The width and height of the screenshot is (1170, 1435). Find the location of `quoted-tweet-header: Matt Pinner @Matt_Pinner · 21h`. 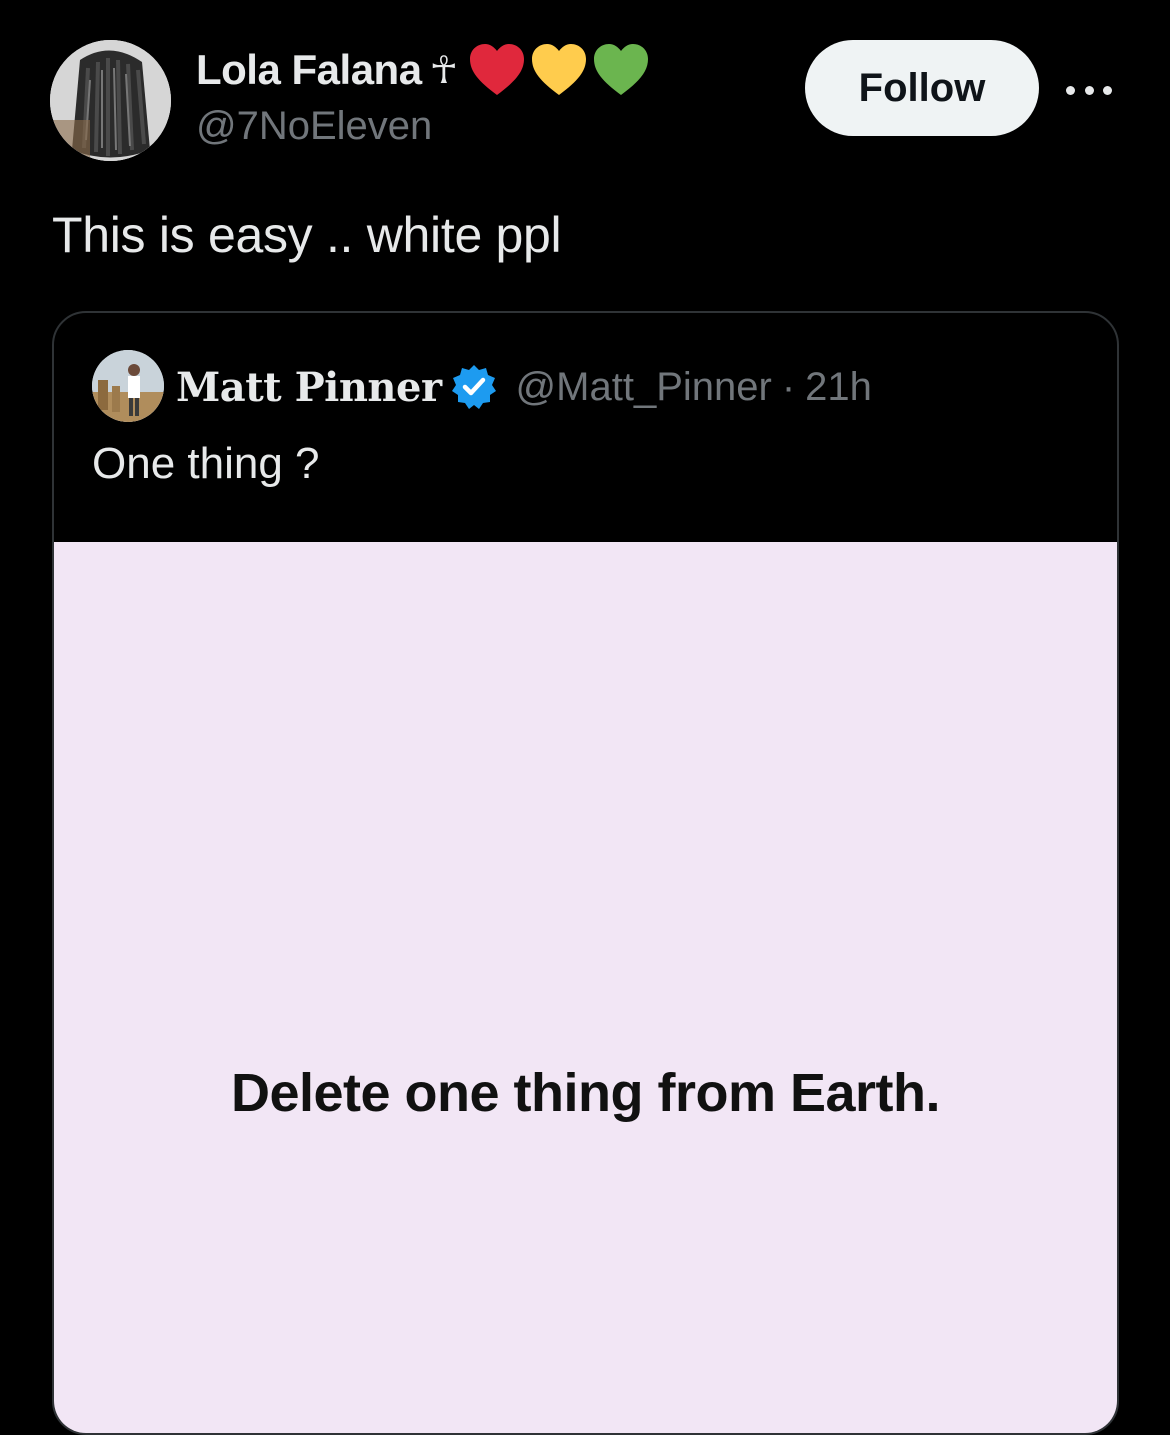

quoted-tweet-header: Matt Pinner @Matt_Pinner · 21h is located at coordinates (524, 387).